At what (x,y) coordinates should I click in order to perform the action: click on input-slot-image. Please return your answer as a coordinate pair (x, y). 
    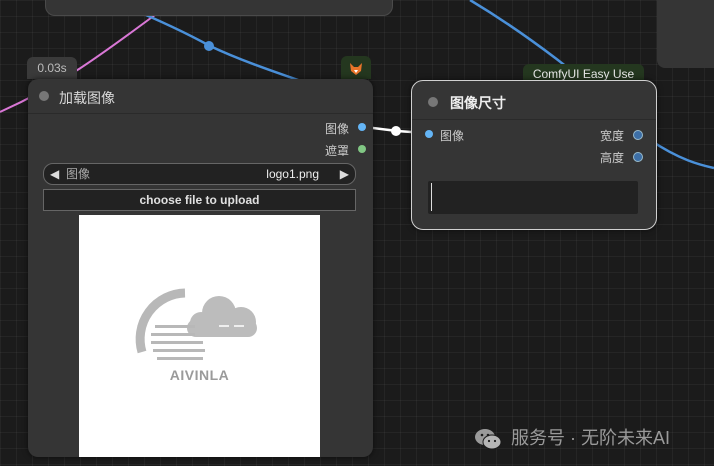
    Looking at the image, I should click on (429, 134).